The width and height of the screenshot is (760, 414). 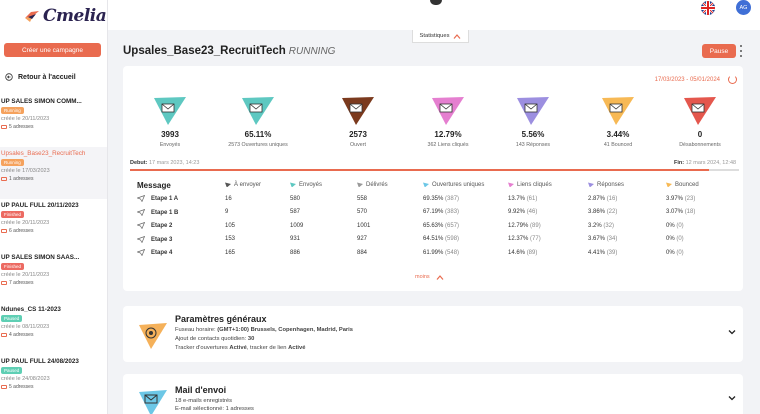 What do you see at coordinates (54, 387) in the screenshot?
I see `campaign-addresses: 5 adresses` at bounding box center [54, 387].